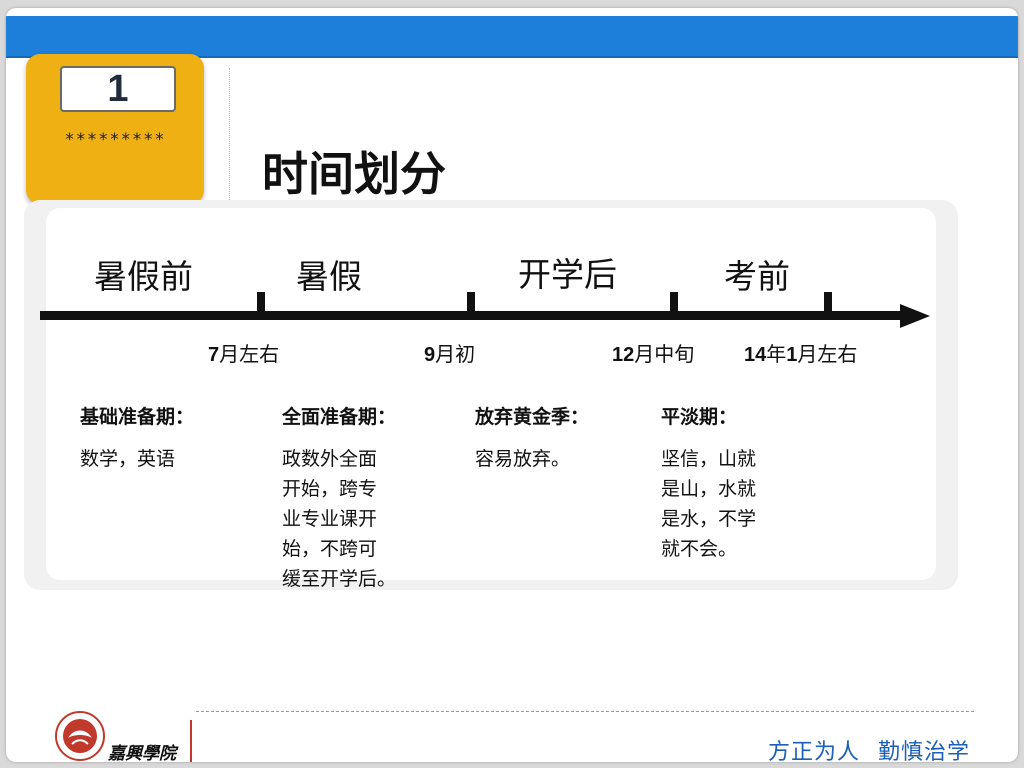  Describe the element at coordinates (143, 276) in the screenshot. I see `phase-label: 暑假前` at that location.